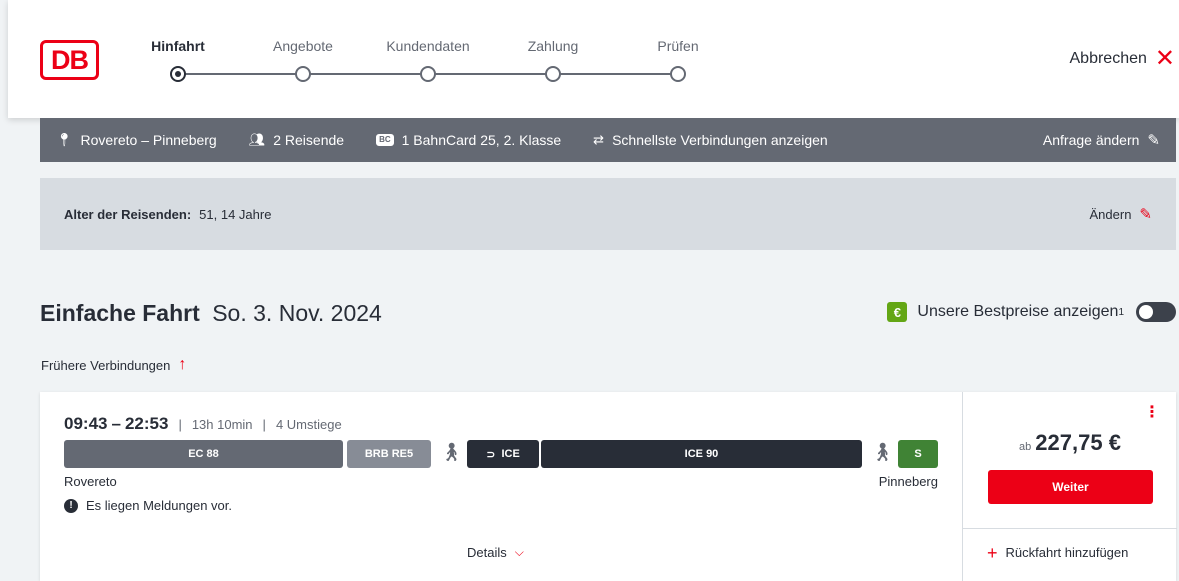 Image resolution: width=1179 pixels, height=581 pixels. I want to click on swap-arrows-icon: ⇄, so click(599, 139).